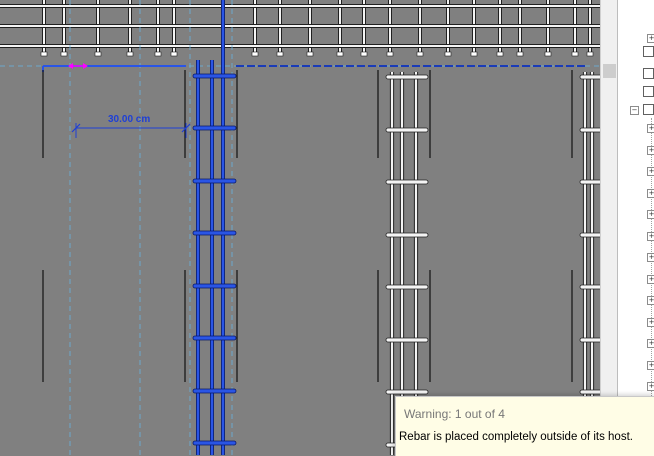 The width and height of the screenshot is (654, 456). I want to click on project-browser-panel: +−+++++++++++++++, so click(635, 227).